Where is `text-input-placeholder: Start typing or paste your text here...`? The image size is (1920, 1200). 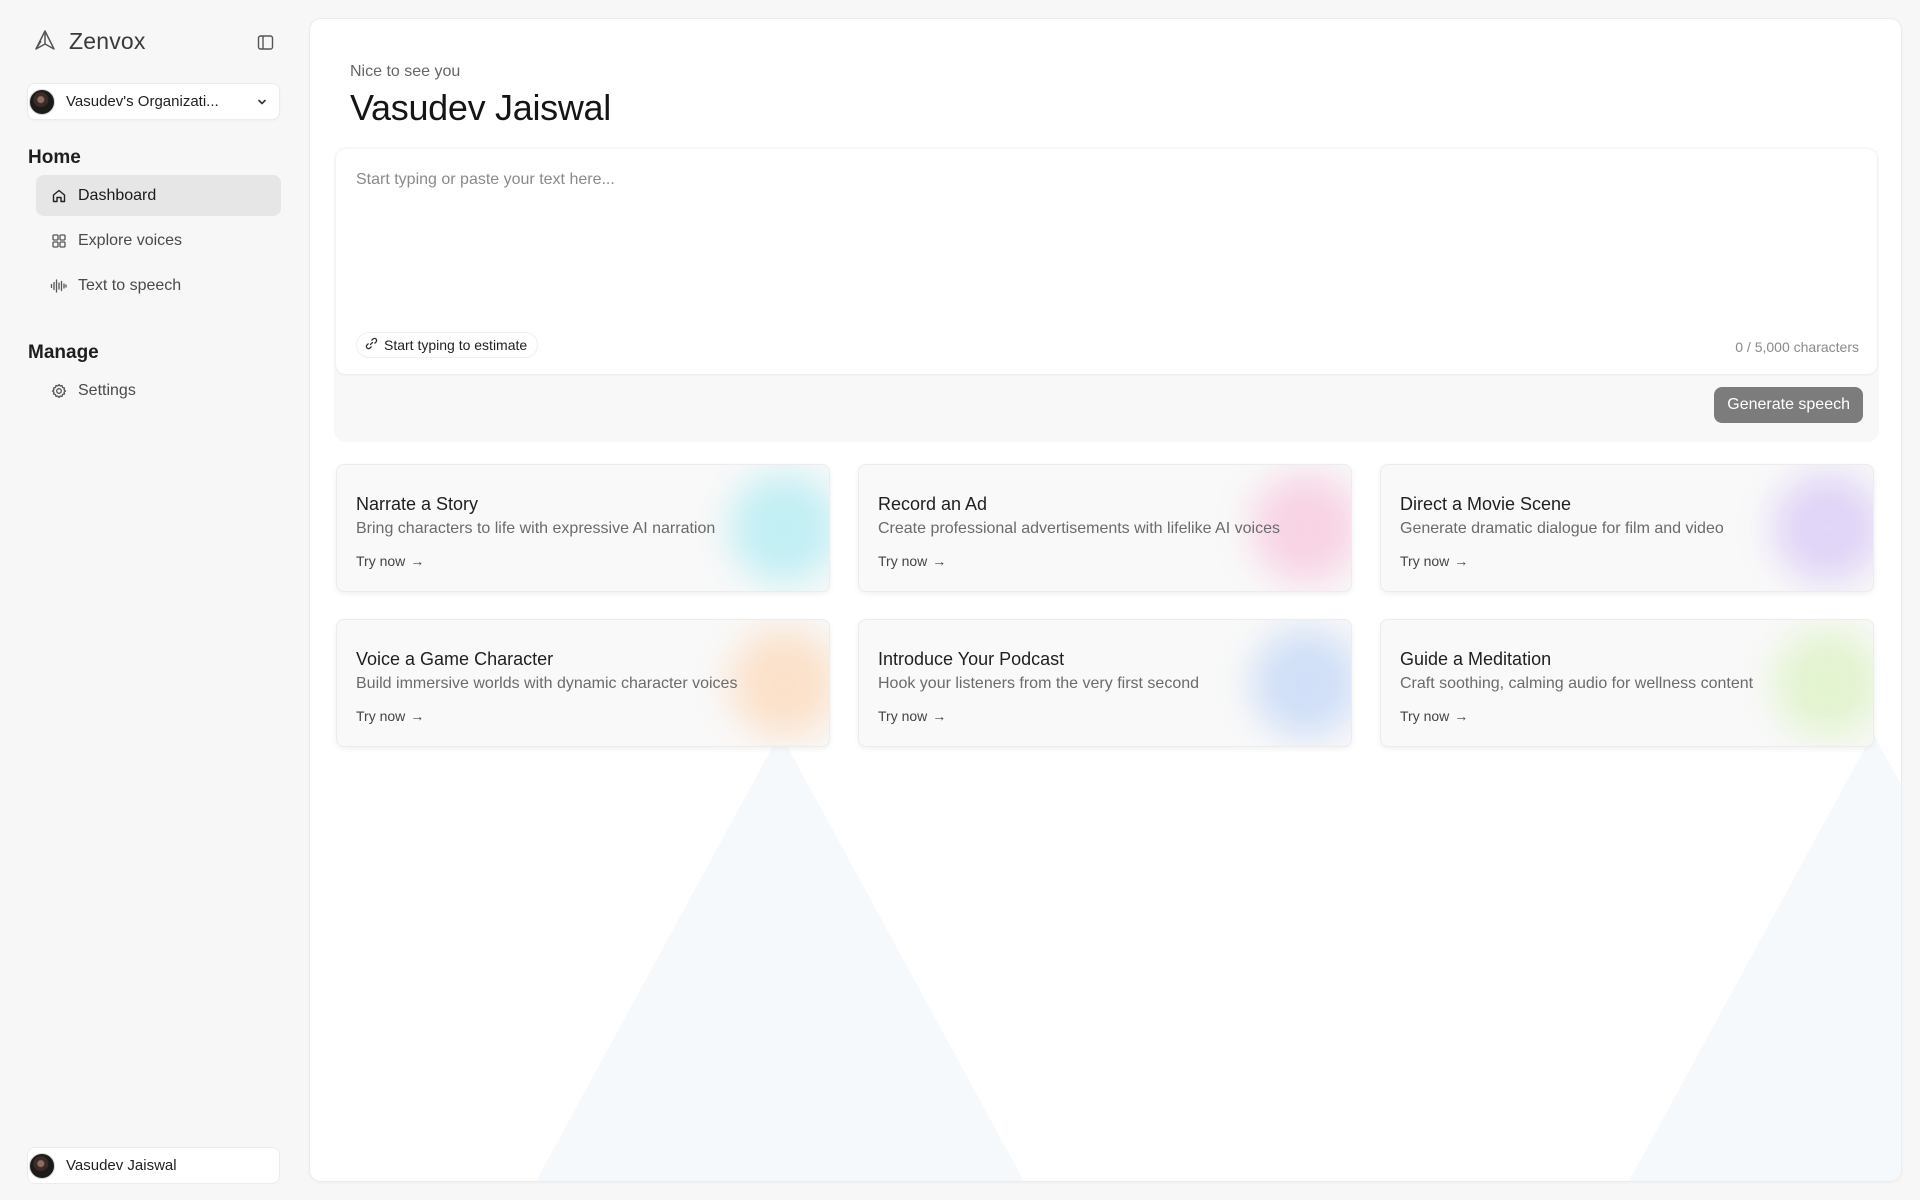 text-input-placeholder: Start typing or paste your text here... is located at coordinates (485, 179).